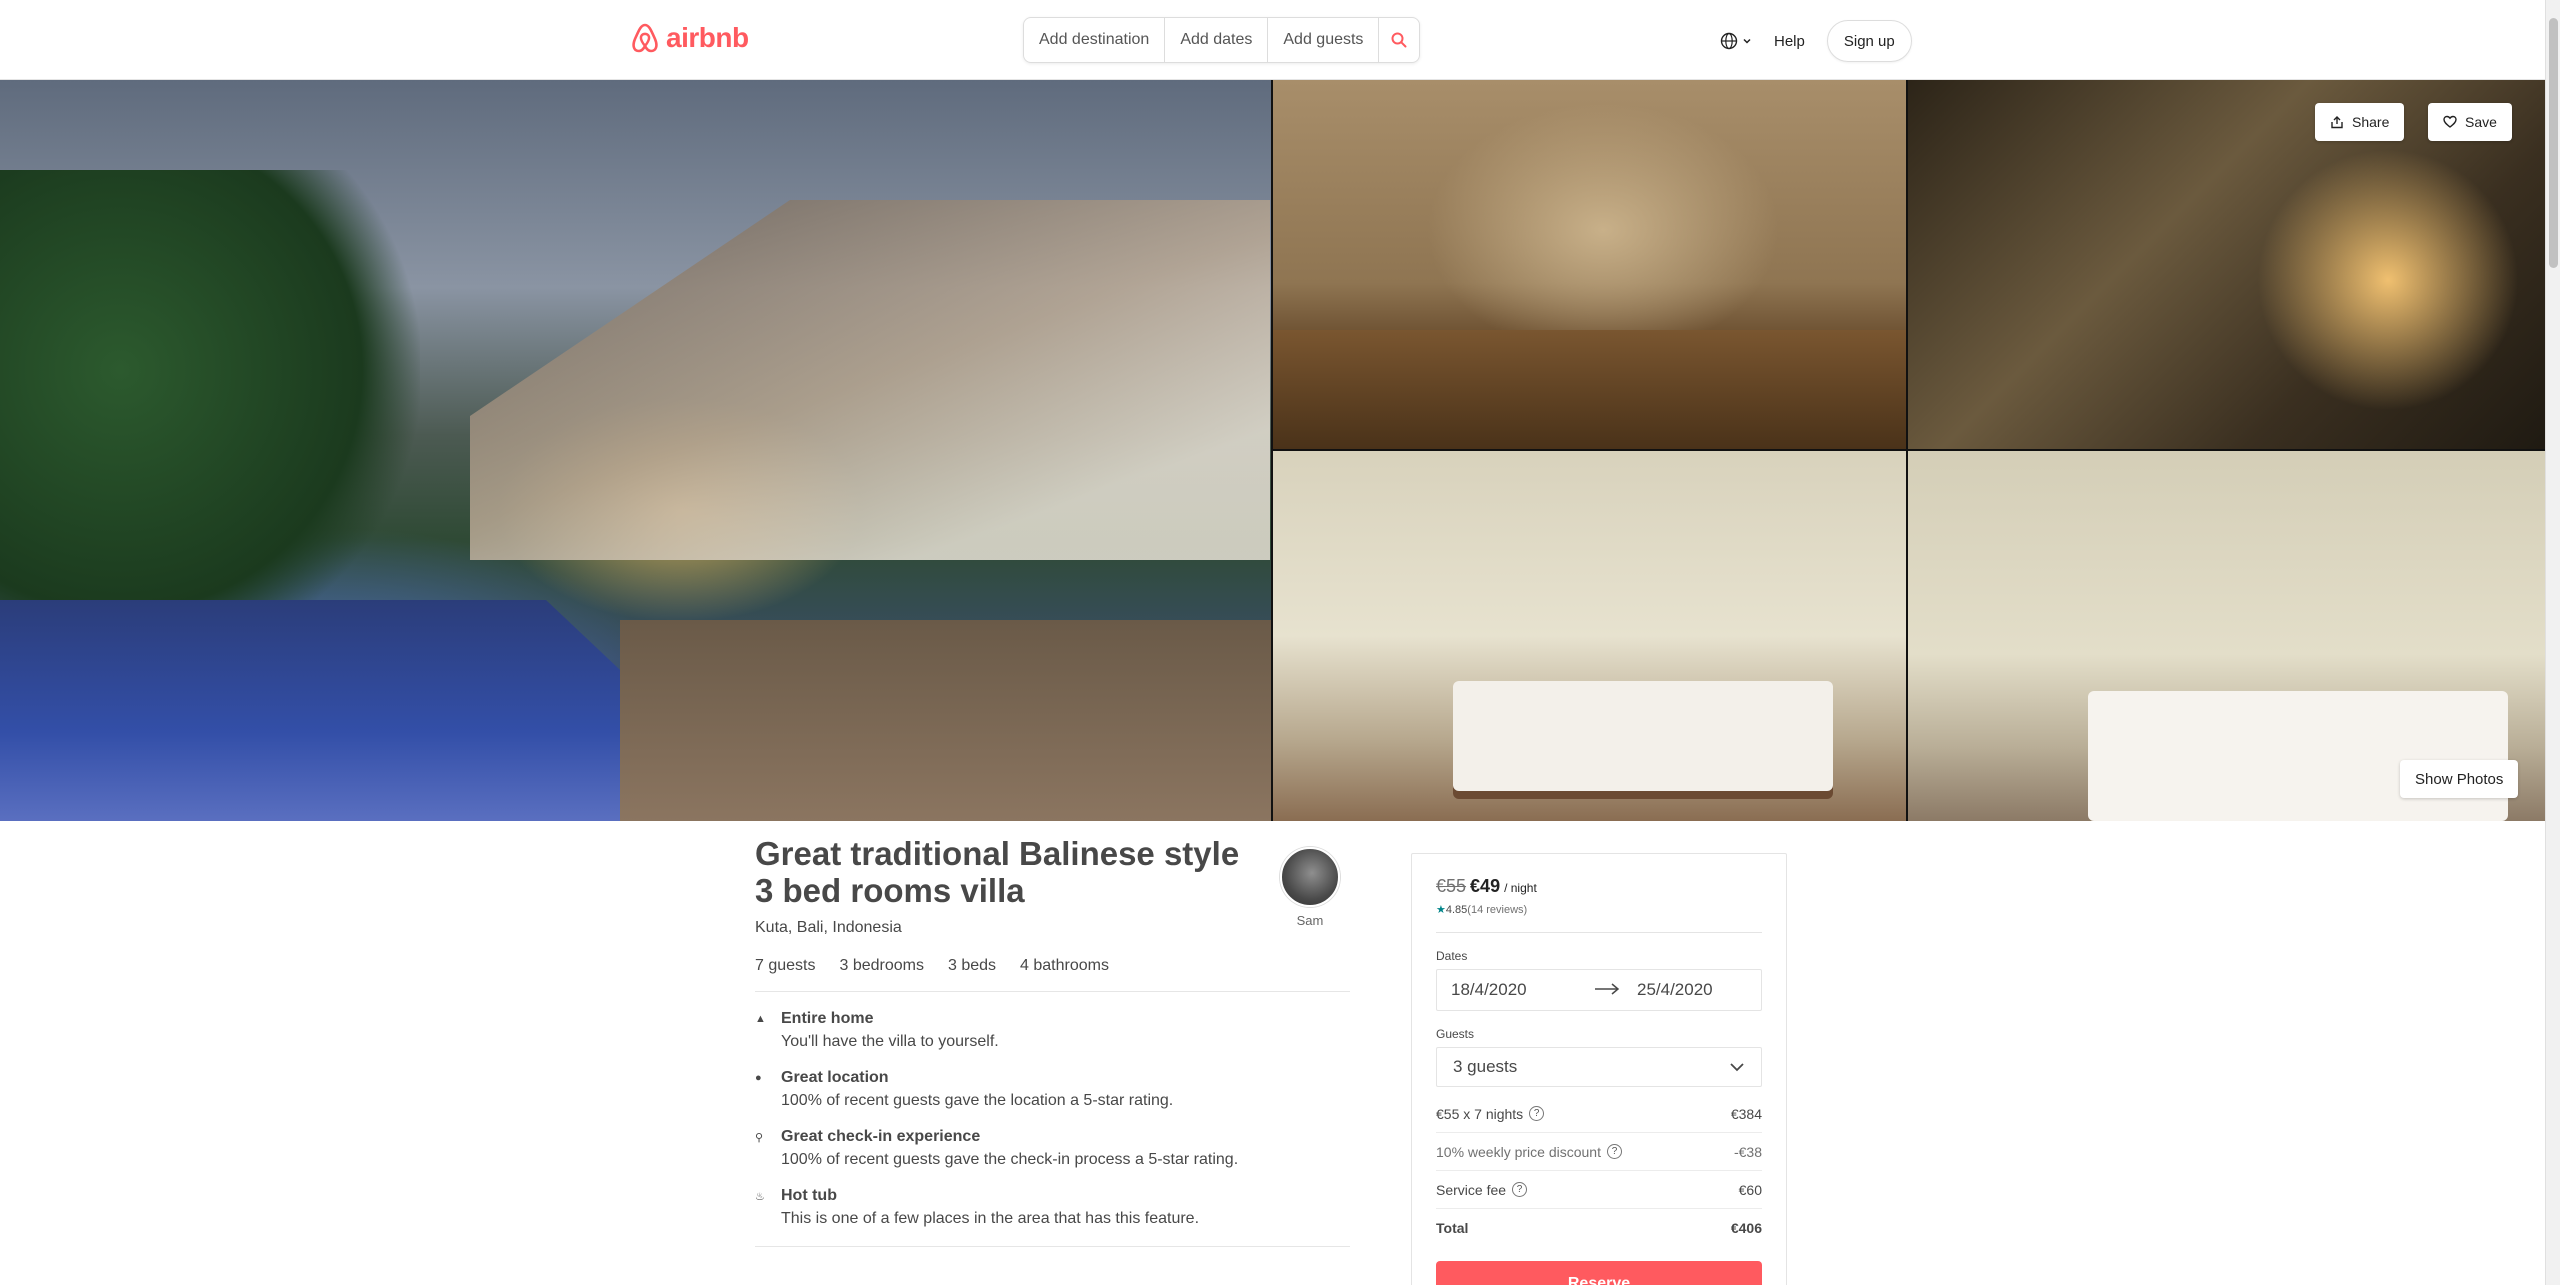 The height and width of the screenshot is (1285, 2560). What do you see at coordinates (1455, 1034) in the screenshot?
I see `guests-label: Guests` at bounding box center [1455, 1034].